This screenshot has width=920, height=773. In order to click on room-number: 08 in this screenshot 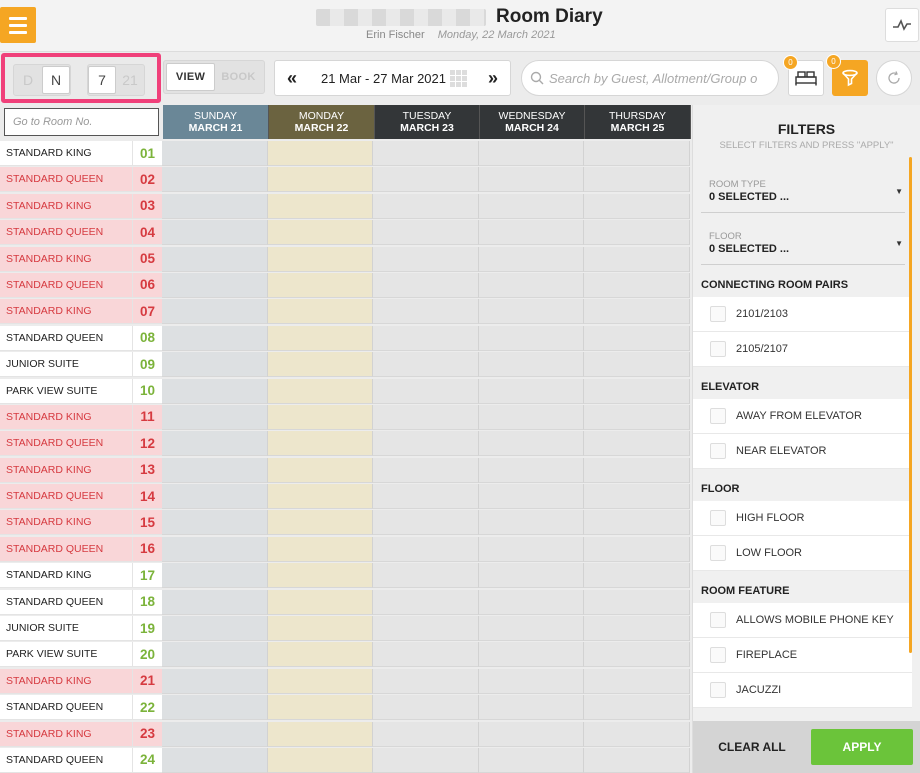, I will do `click(147, 338)`.